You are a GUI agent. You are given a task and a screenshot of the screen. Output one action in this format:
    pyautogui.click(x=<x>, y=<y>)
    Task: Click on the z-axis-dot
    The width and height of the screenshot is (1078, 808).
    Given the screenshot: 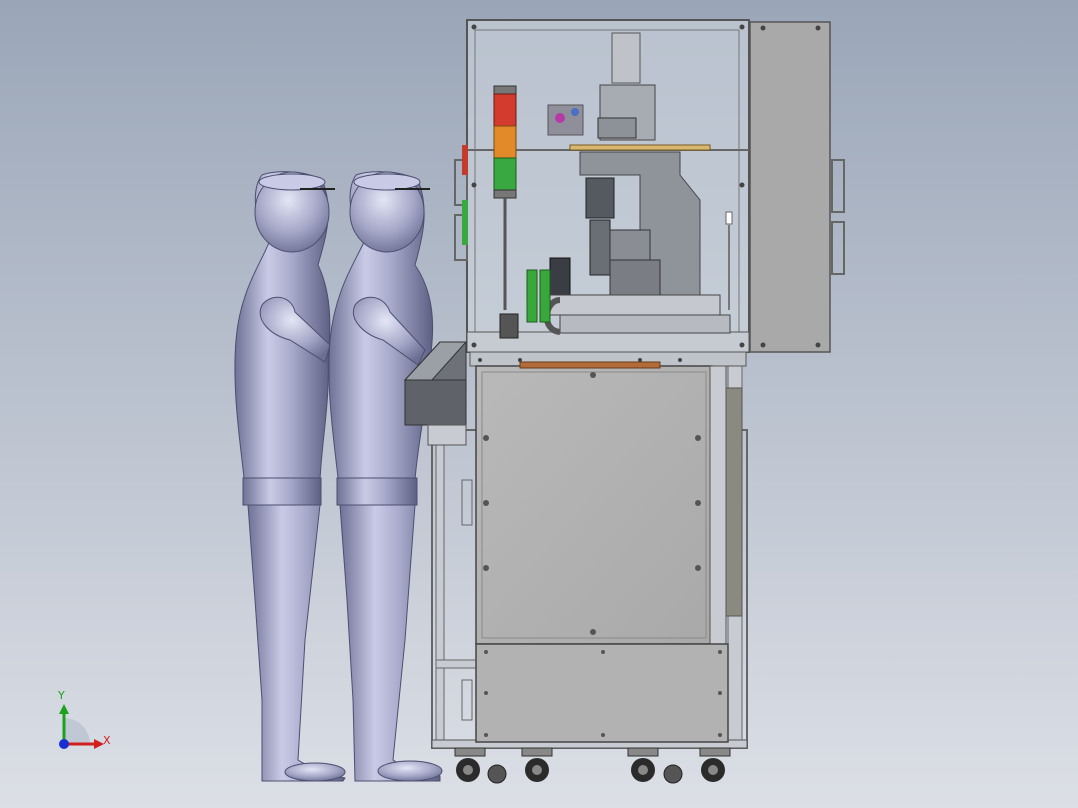 What is the action you would take?
    pyautogui.click(x=64, y=744)
    